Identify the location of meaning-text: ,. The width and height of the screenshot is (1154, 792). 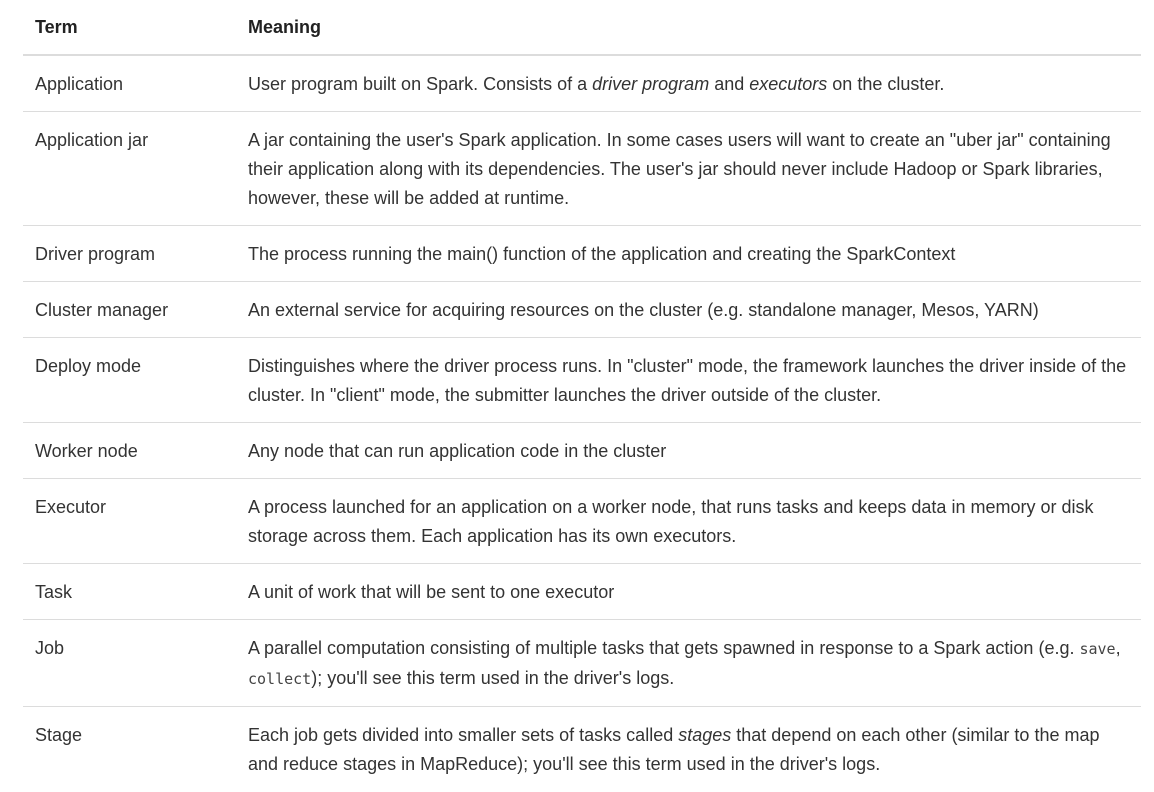
(1118, 648).